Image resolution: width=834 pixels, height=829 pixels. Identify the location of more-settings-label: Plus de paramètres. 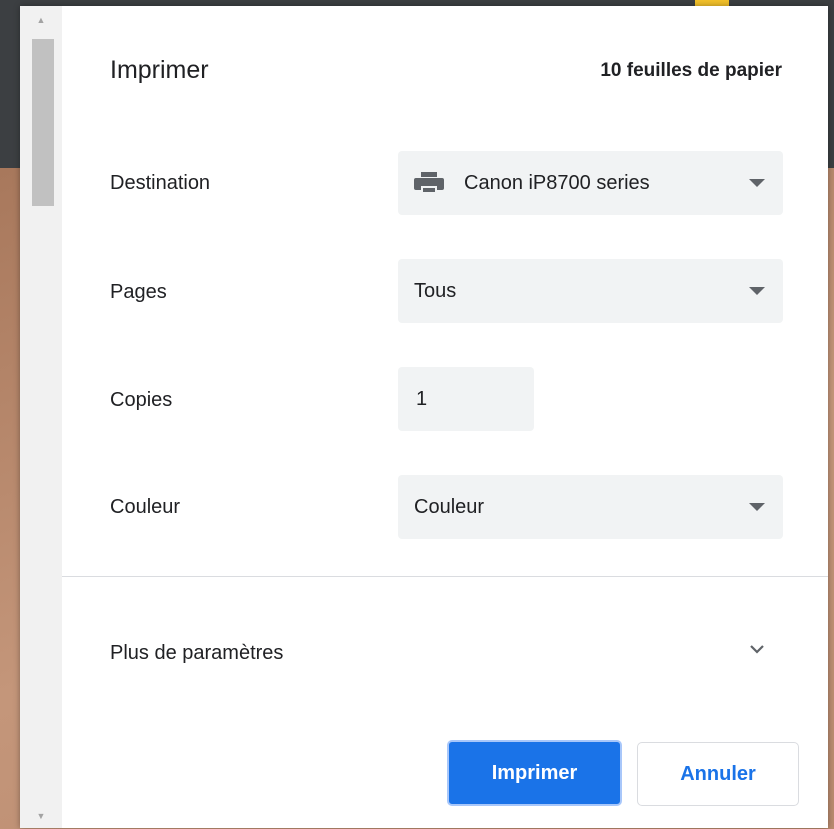
(197, 653).